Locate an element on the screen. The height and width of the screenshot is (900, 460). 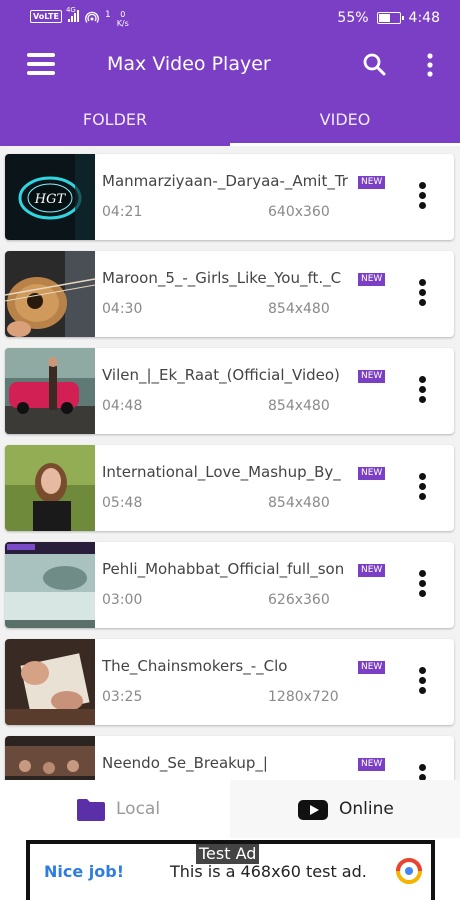
nav-online: Online is located at coordinates (345, 809).